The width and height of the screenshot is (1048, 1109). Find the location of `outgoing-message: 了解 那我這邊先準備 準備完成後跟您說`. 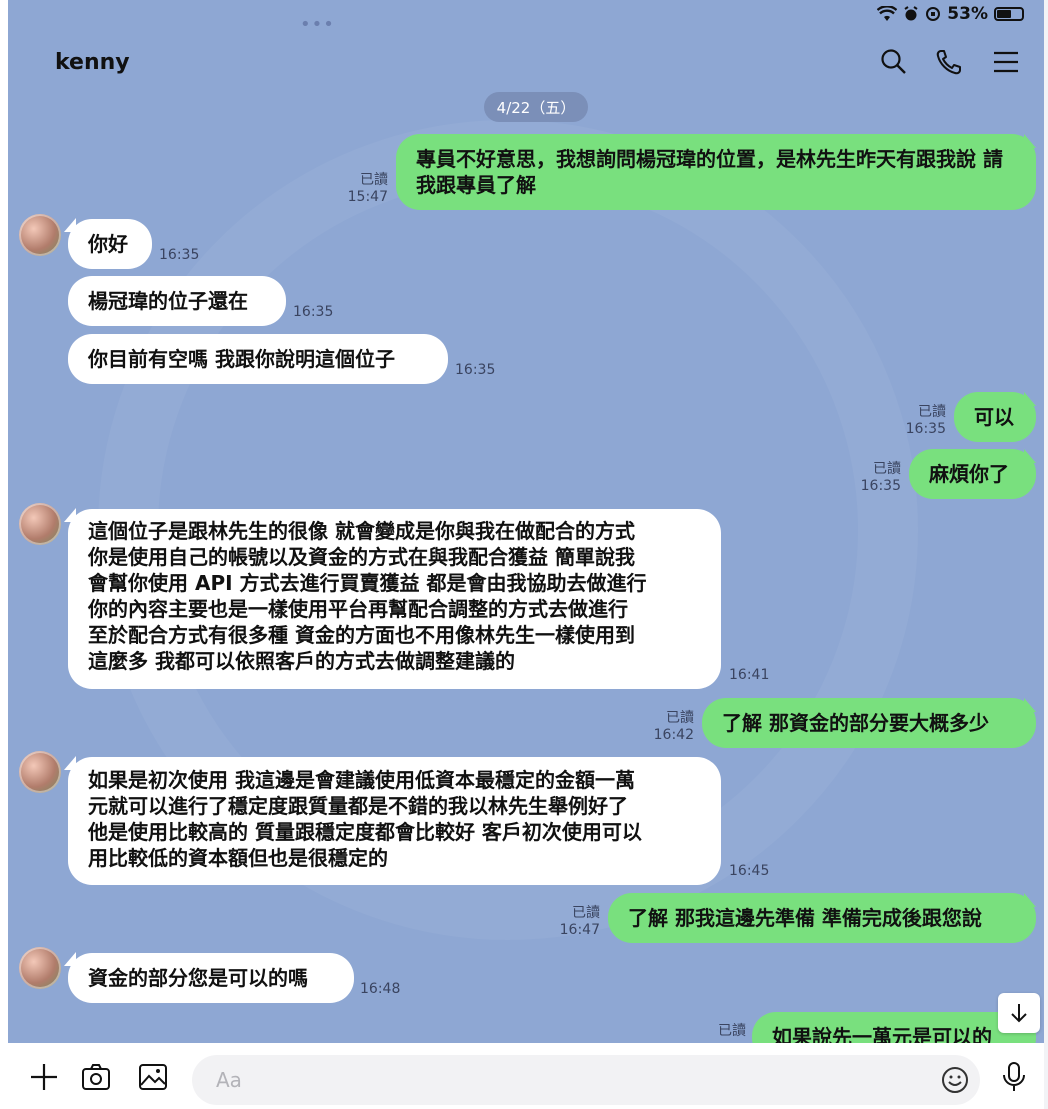

outgoing-message: 了解 那我這邊先準備 準備完成後跟您說 is located at coordinates (822, 918).